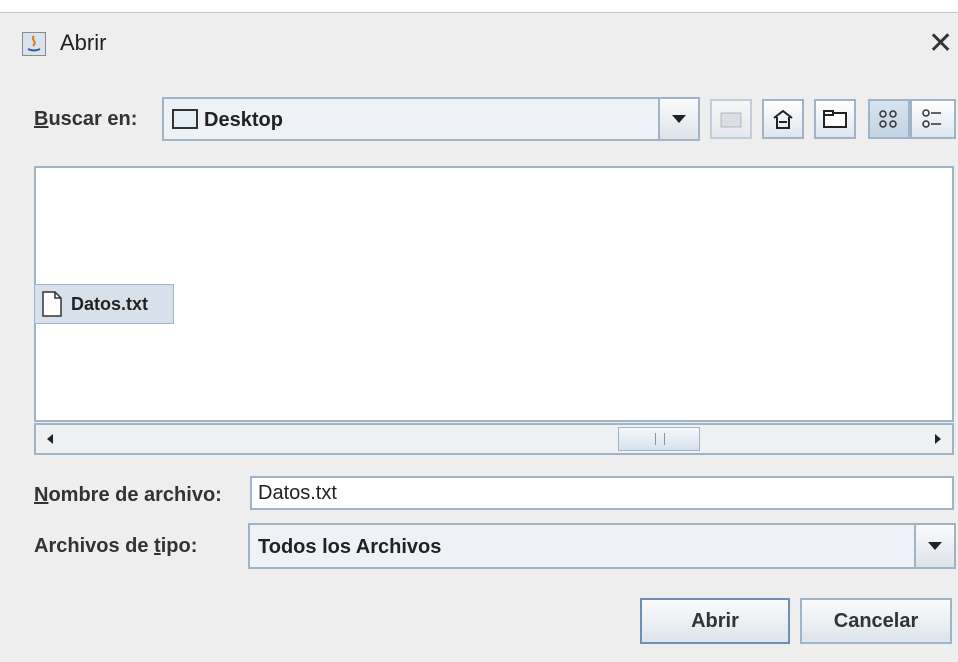 The height and width of the screenshot is (662, 958). I want to click on home-button, so click(783, 119).